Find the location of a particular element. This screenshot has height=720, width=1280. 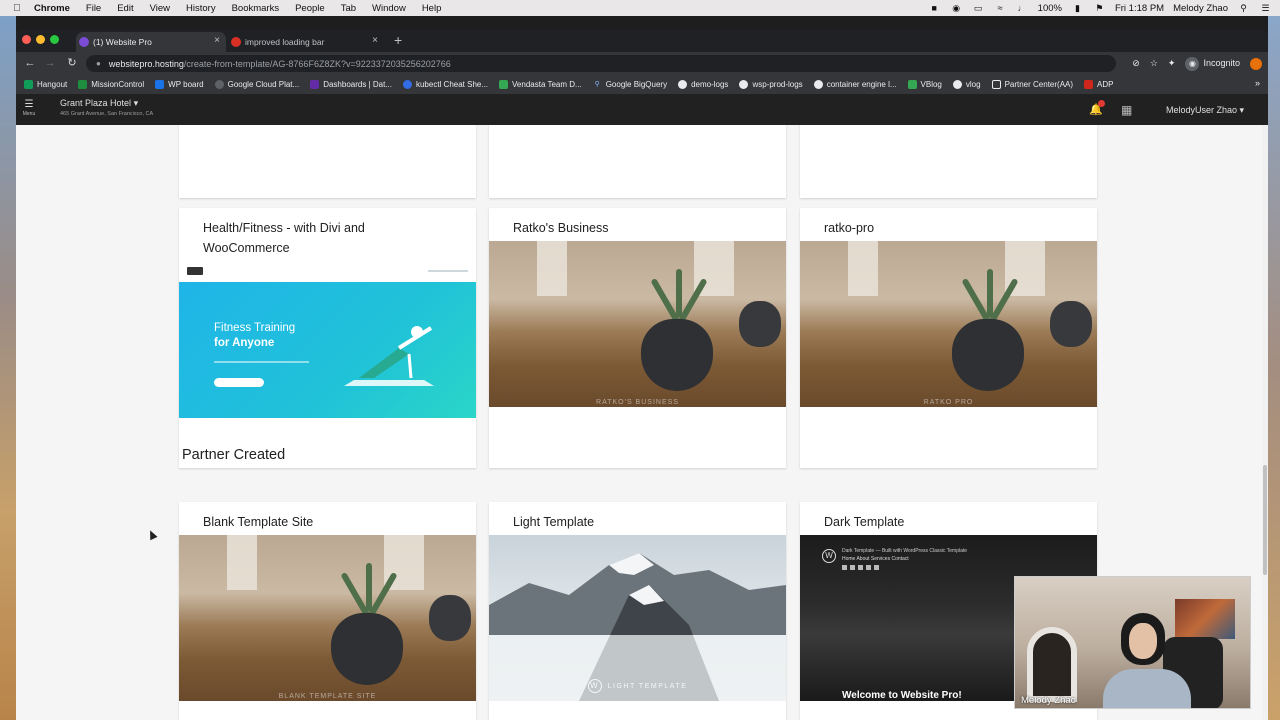

vpn-icon: ◉ is located at coordinates (956, 8).